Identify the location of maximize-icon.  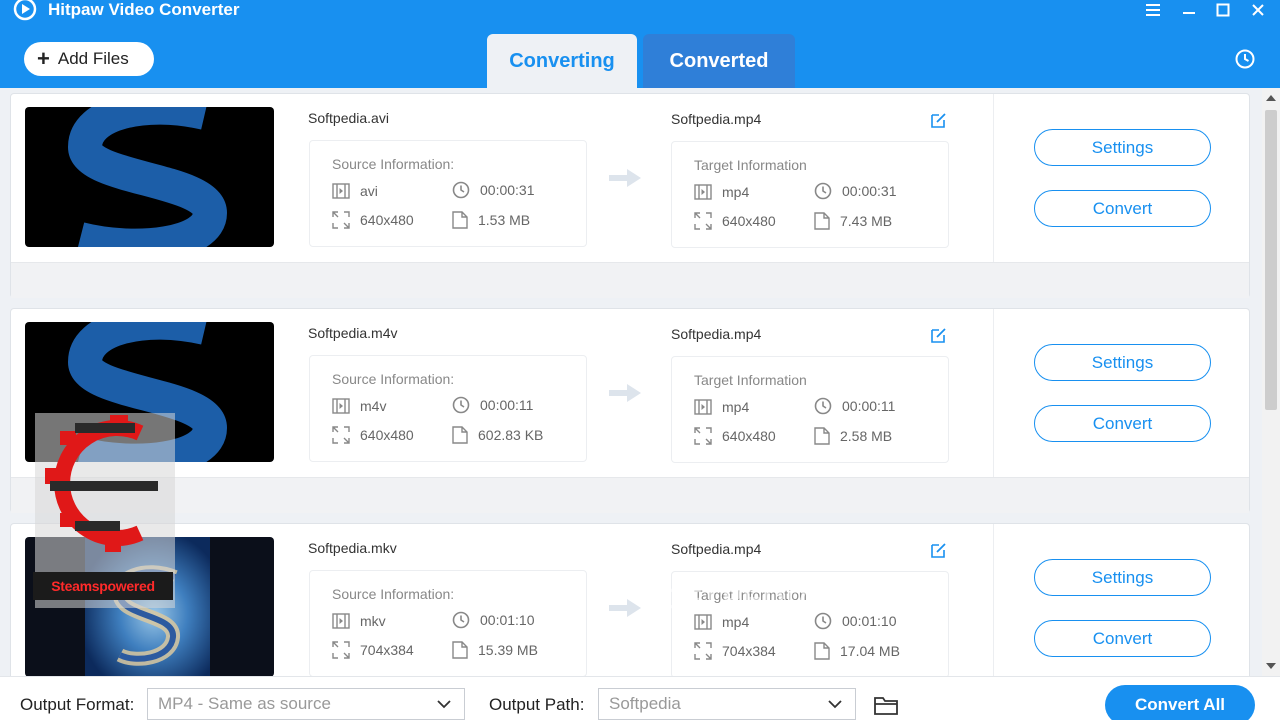
(1223, 10).